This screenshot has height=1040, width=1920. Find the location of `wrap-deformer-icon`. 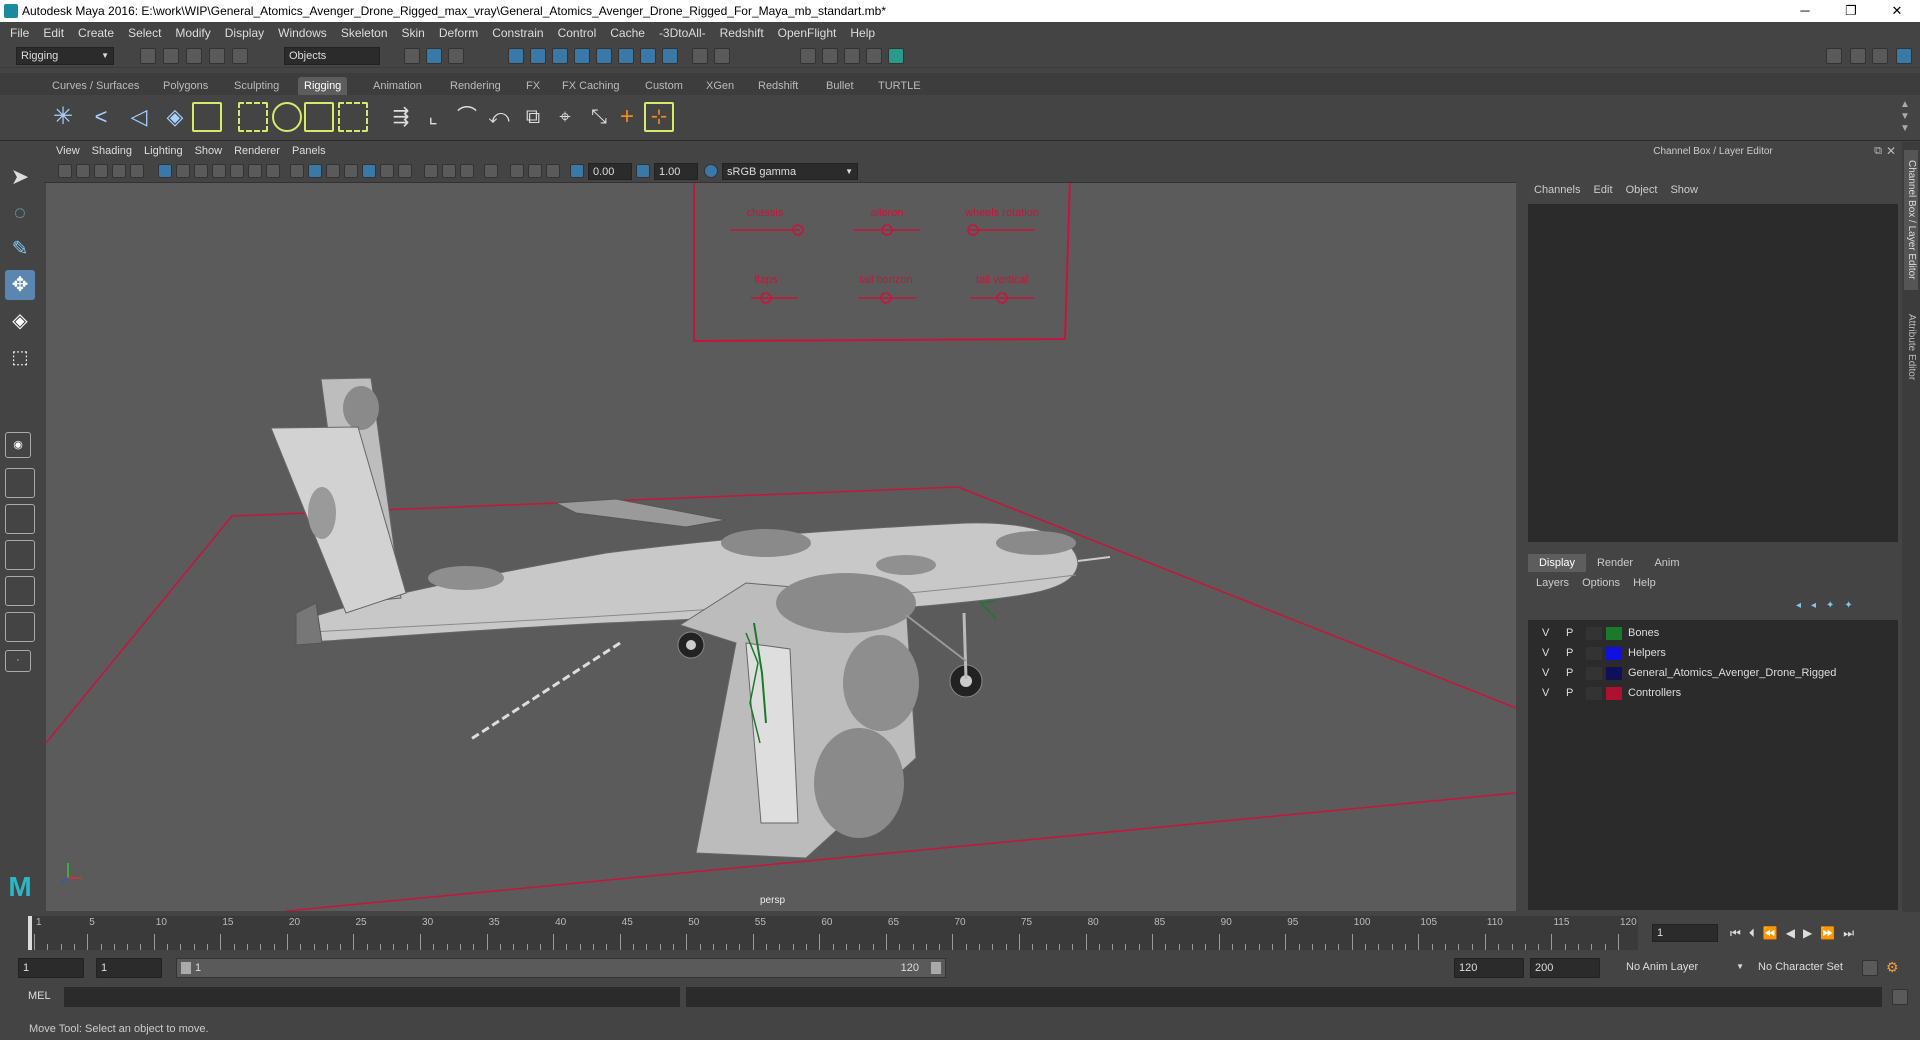

wrap-deformer-icon is located at coordinates (353, 117).